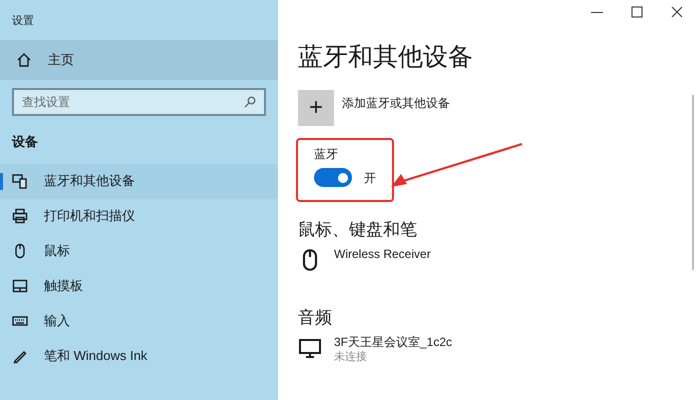 The image size is (697, 400). What do you see at coordinates (333, 177) in the screenshot?
I see `bluetooth-toggle` at bounding box center [333, 177].